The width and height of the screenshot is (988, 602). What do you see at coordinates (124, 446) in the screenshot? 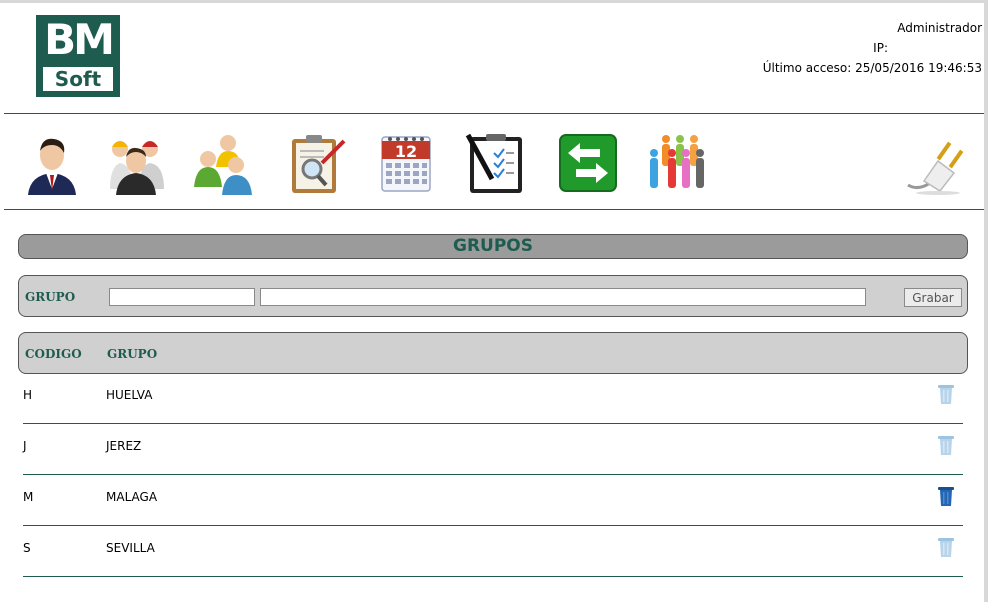
I see `row-name: JEREZ` at bounding box center [124, 446].